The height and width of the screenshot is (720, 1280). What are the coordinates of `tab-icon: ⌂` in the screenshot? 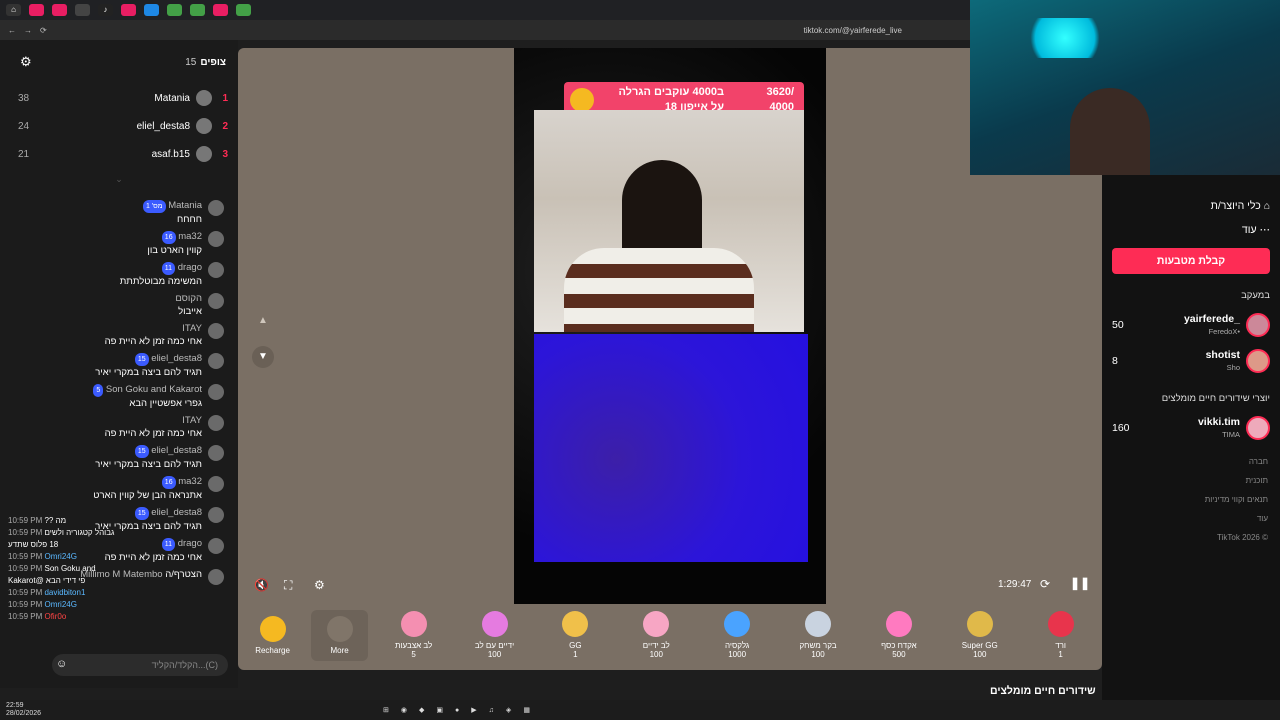 It's located at (13, 10).